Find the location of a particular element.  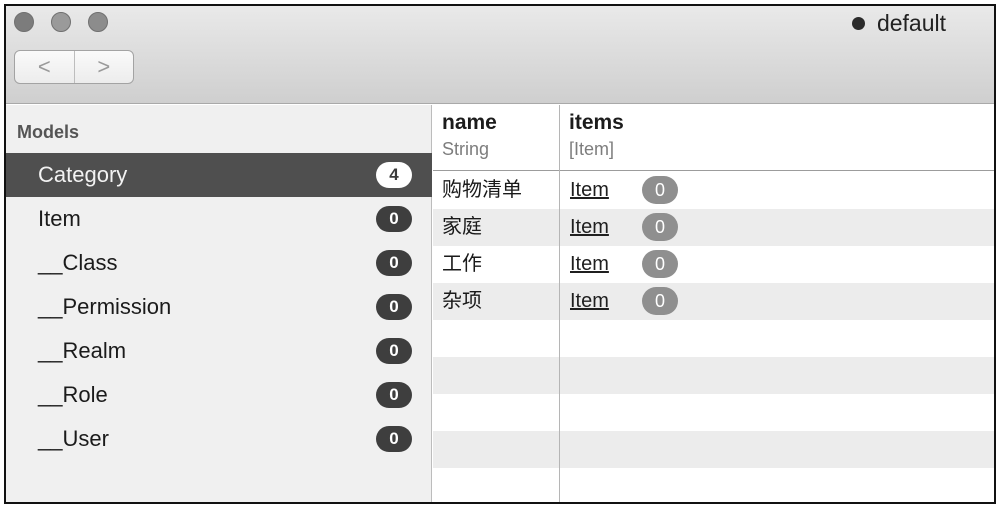

object-count-badge: 4 is located at coordinates (394, 175).